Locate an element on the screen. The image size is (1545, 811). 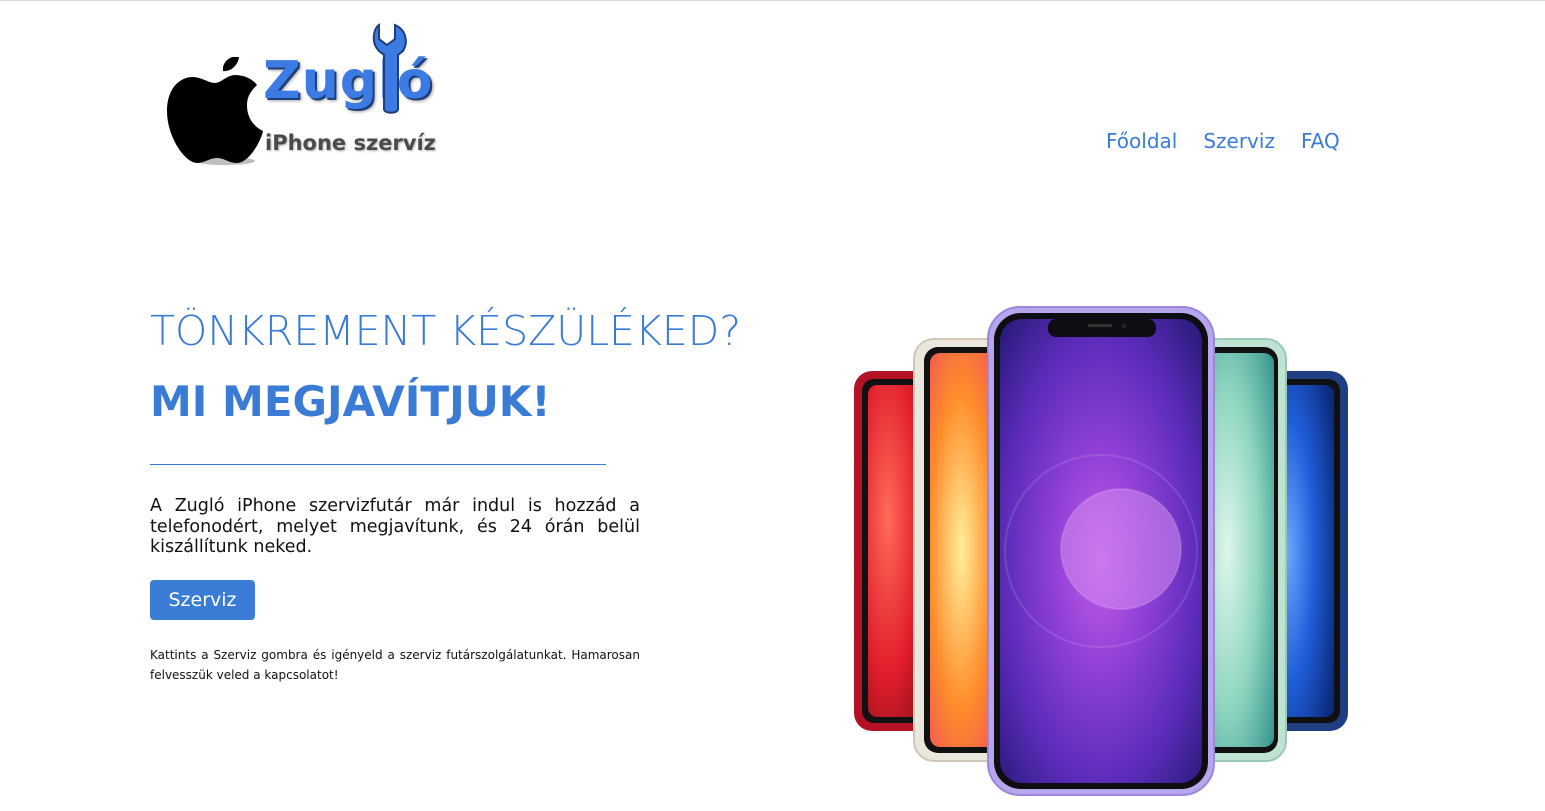
szerviz-button: Szerviz is located at coordinates (202, 600).